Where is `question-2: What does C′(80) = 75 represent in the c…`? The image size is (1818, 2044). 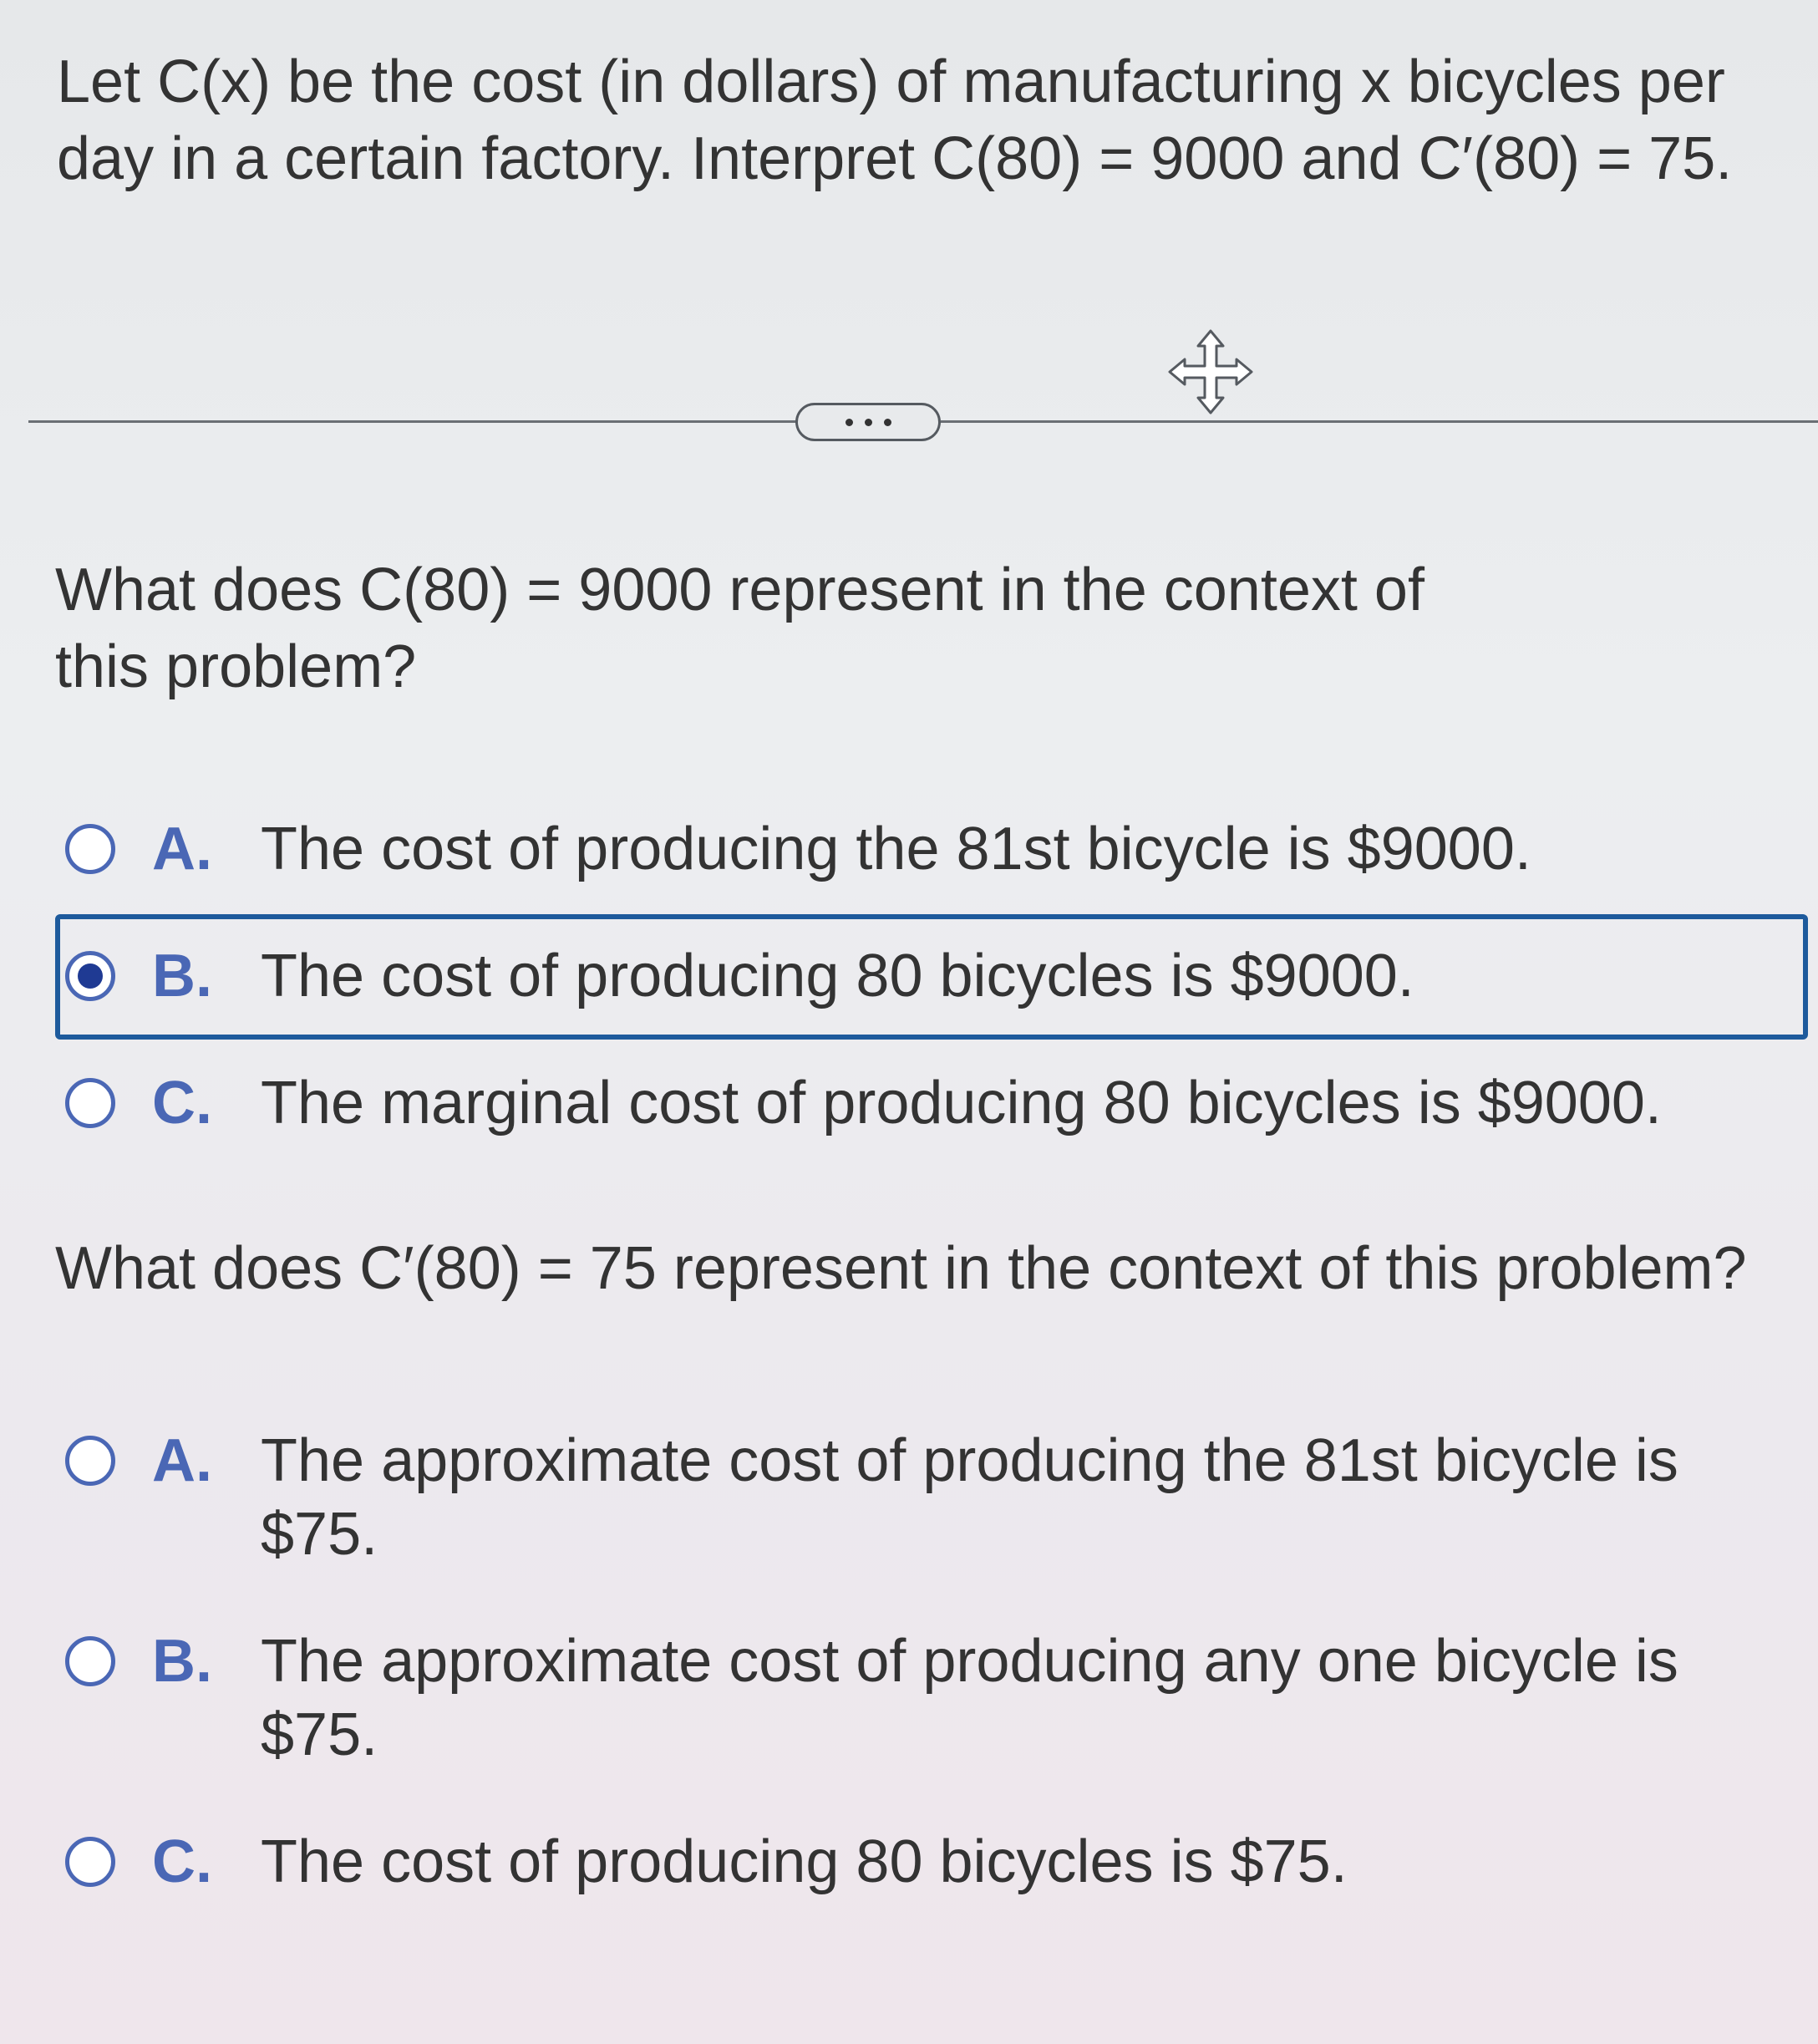 question-2: What does C′(80) = 75 represent in the c… is located at coordinates (901, 1268).